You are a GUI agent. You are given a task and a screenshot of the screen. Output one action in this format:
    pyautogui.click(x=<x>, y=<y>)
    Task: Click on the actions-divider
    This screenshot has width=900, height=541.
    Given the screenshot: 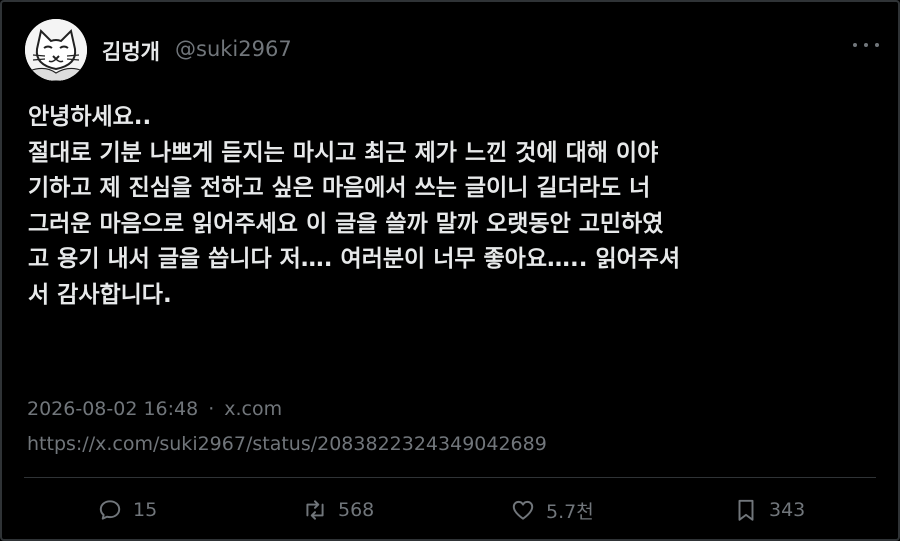 What is the action you would take?
    pyautogui.click(x=450, y=477)
    